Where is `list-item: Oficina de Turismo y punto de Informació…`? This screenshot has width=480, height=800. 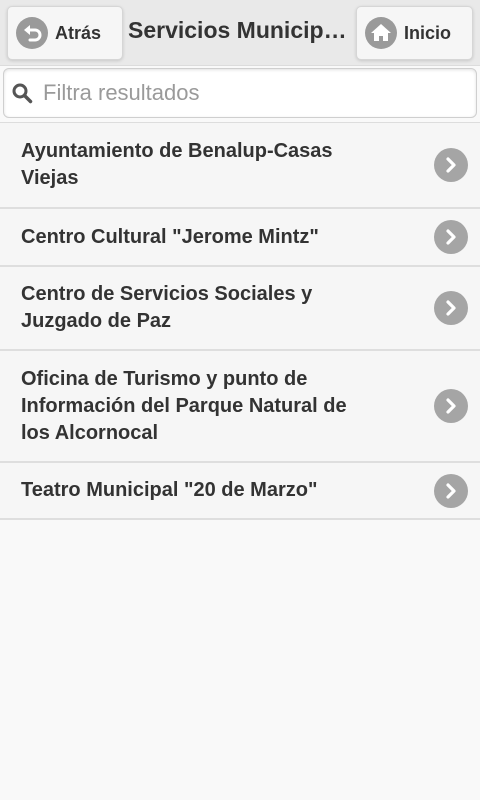 list-item: Oficina de Turismo y punto de Informació… is located at coordinates (240, 407).